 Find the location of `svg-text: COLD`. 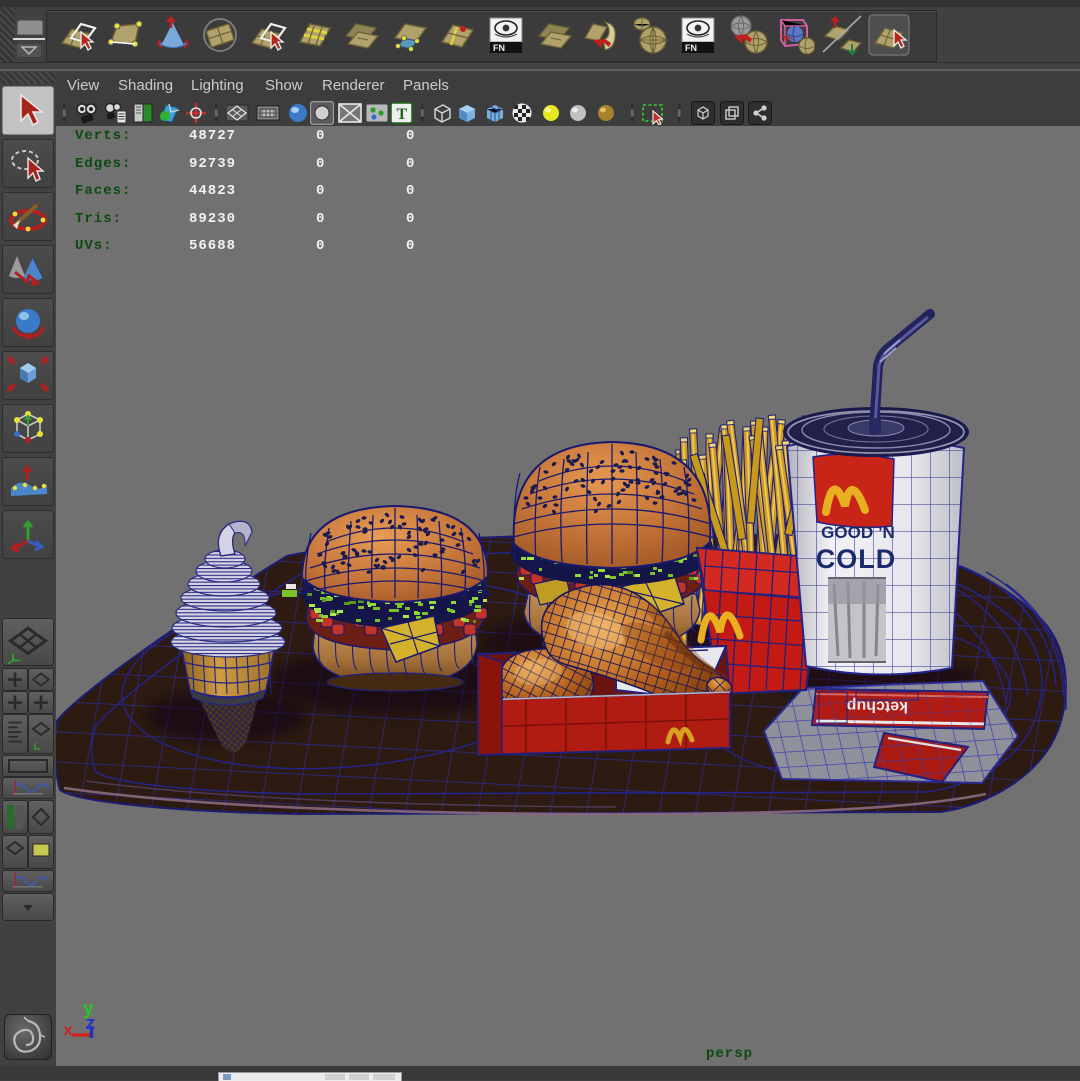

svg-text: COLD is located at coordinates (856, 559).